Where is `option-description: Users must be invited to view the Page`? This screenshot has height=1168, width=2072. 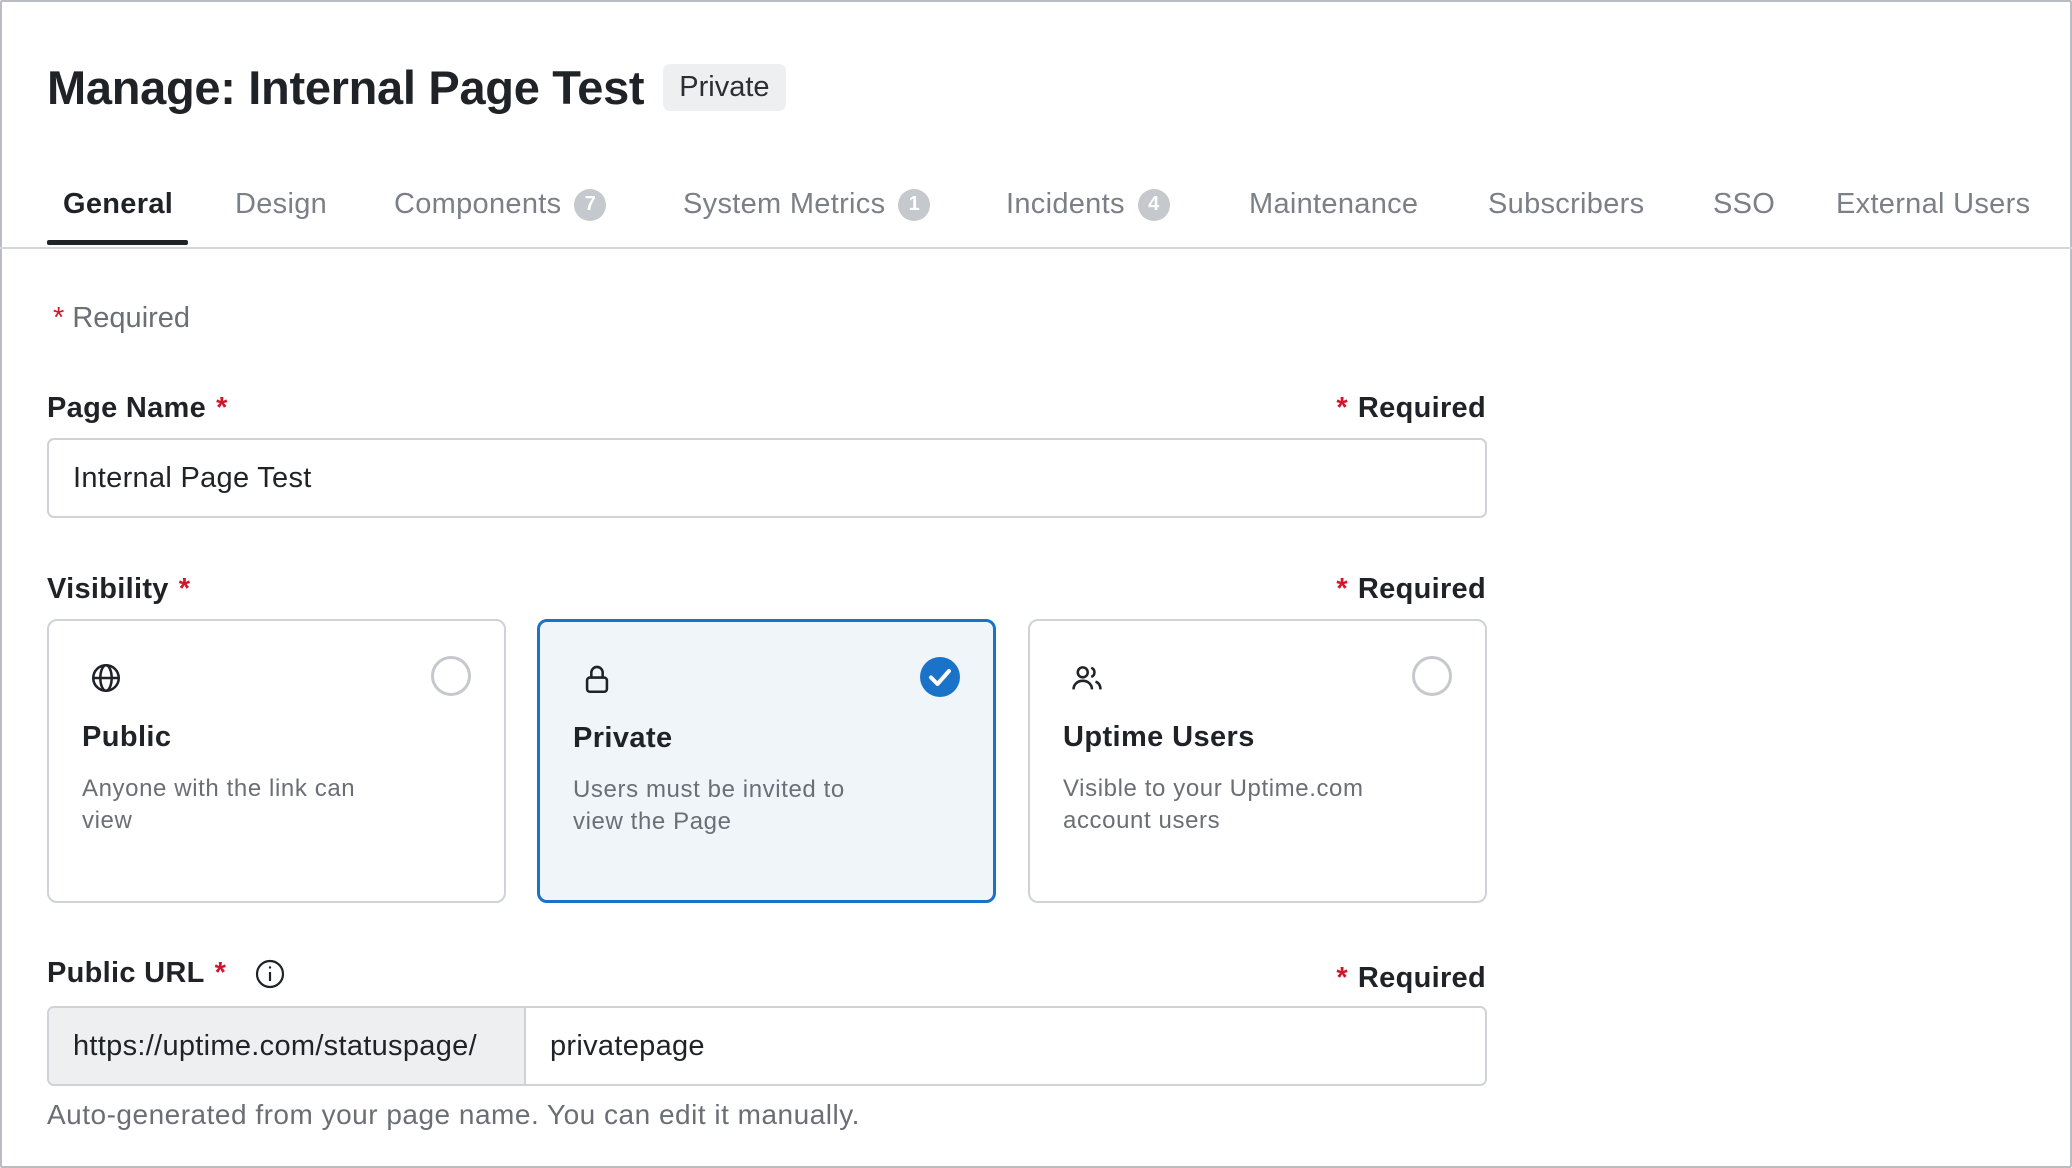 option-description: Users must be invited to view the Page is located at coordinates (709, 805).